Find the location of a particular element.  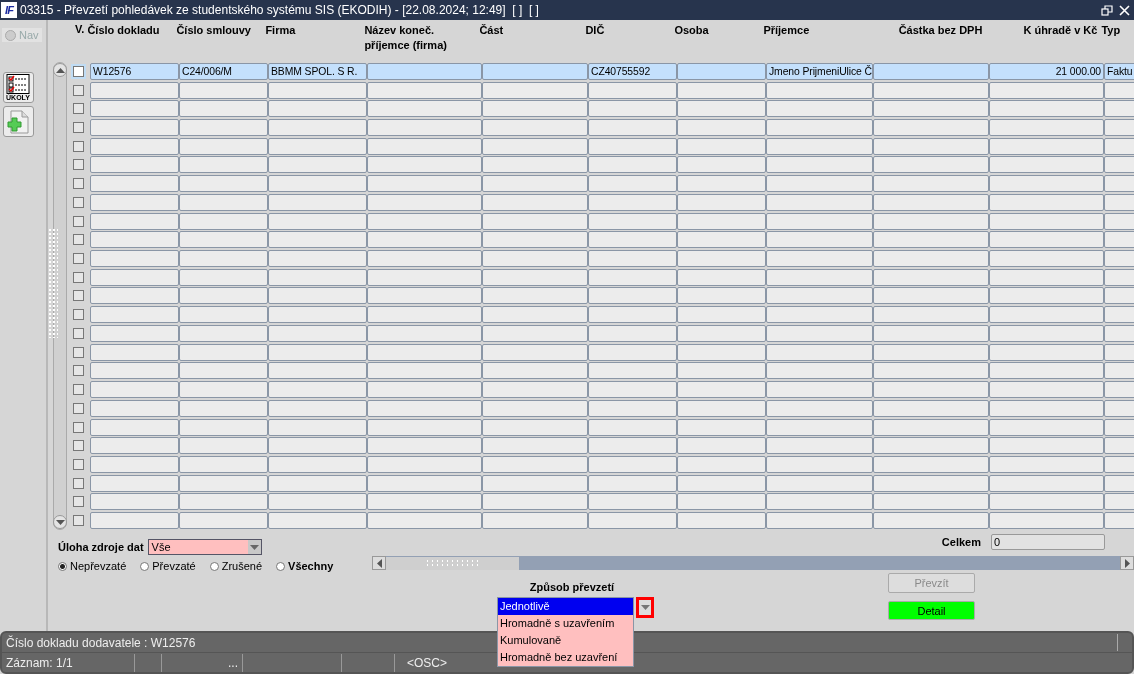

table-cell: C24/006/M is located at coordinates (223, 71).